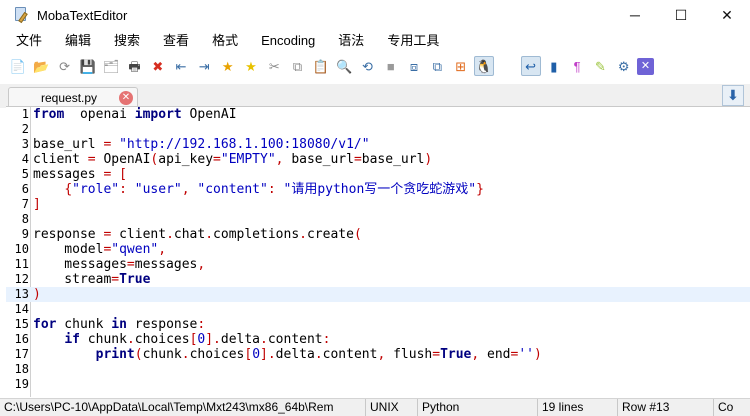 This screenshot has width=750, height=416. I want to click on tab-list-button: ⬇, so click(733, 95).